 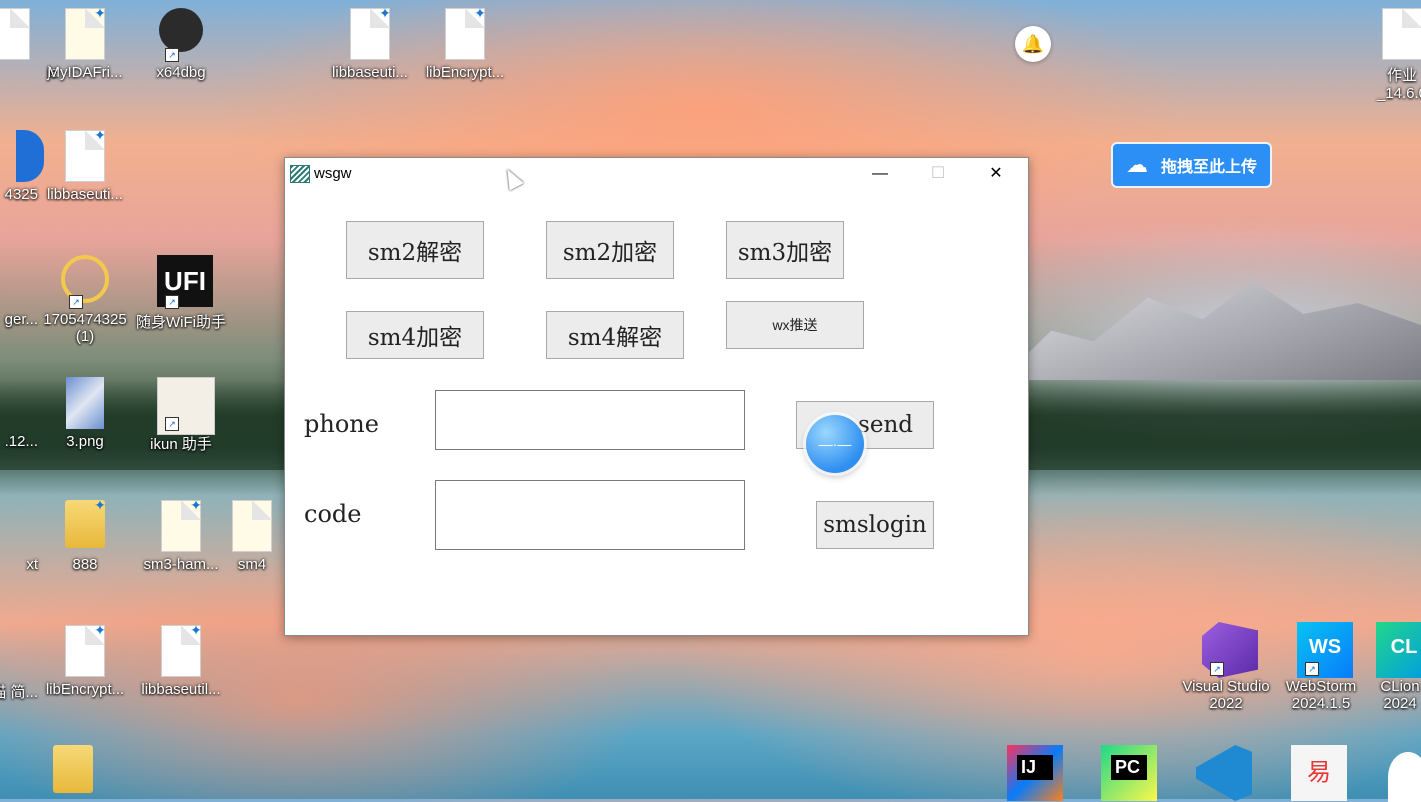 What do you see at coordinates (1224, 773) in the screenshot?
I see `vscode-icon` at bounding box center [1224, 773].